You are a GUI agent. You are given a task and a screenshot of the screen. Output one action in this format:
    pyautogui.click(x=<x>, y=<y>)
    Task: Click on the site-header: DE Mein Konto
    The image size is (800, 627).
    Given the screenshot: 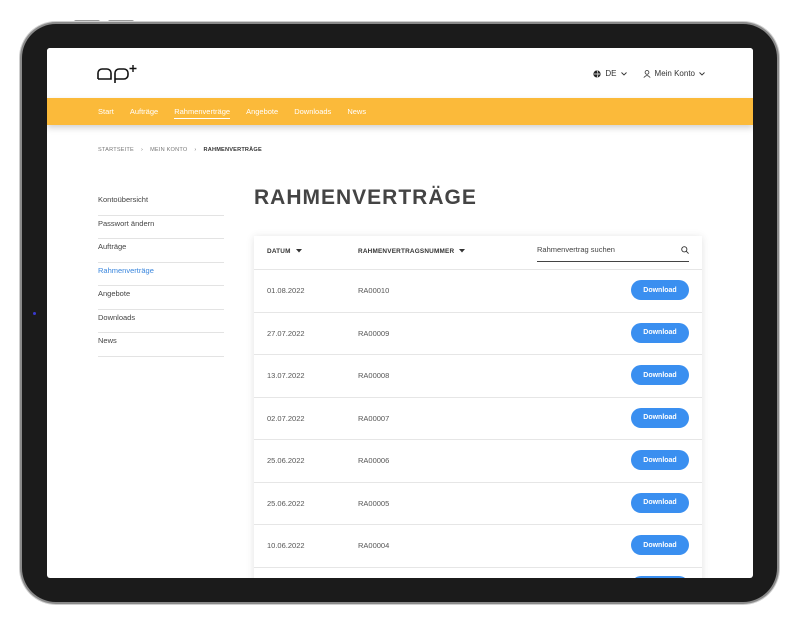 What is the action you would take?
    pyautogui.click(x=400, y=73)
    